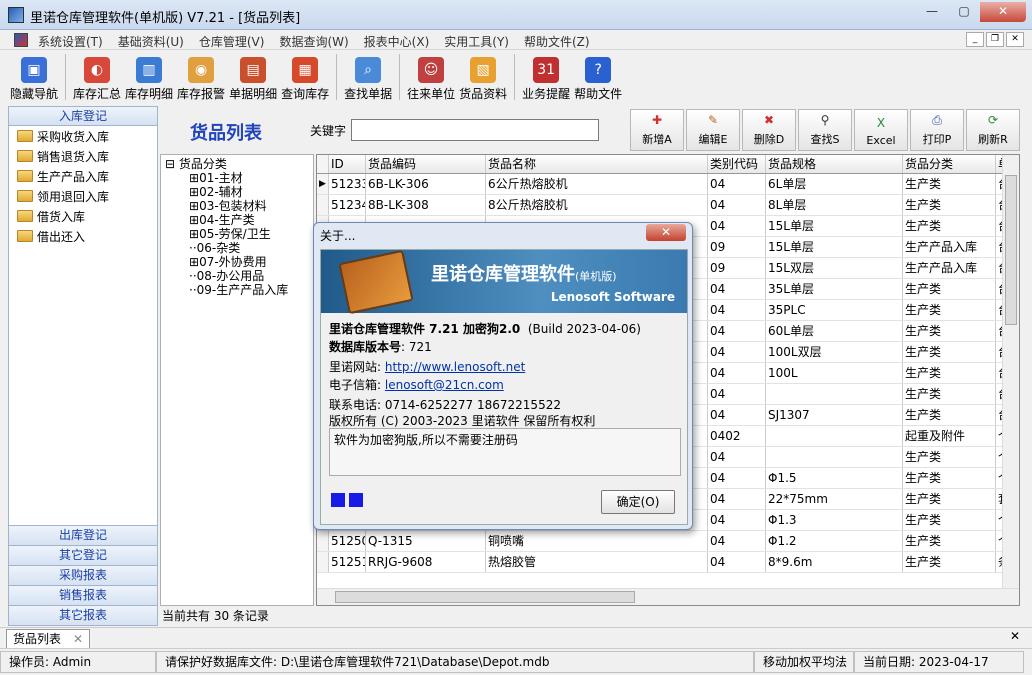 Image resolution: width=1032 pixels, height=675 pixels. What do you see at coordinates (21, 40) in the screenshot?
I see `mdi-app-icon` at bounding box center [21, 40].